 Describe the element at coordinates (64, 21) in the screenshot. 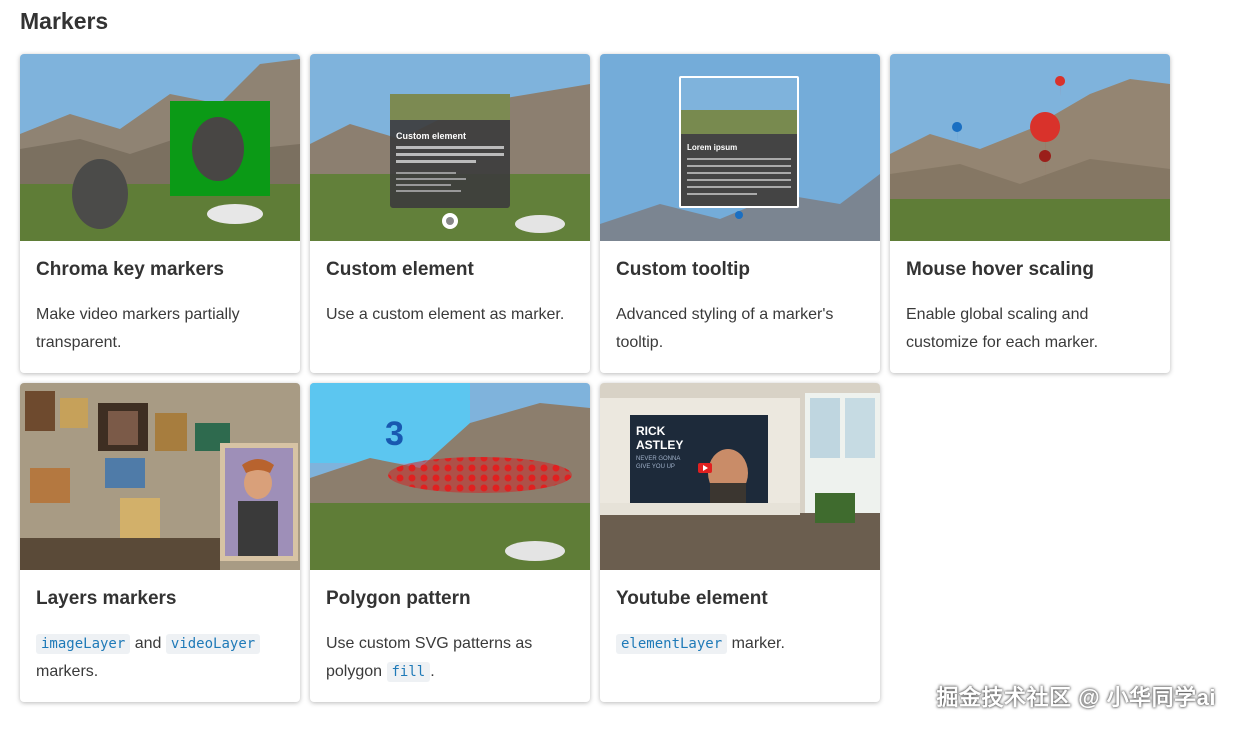

I see `section-title: Markers` at that location.